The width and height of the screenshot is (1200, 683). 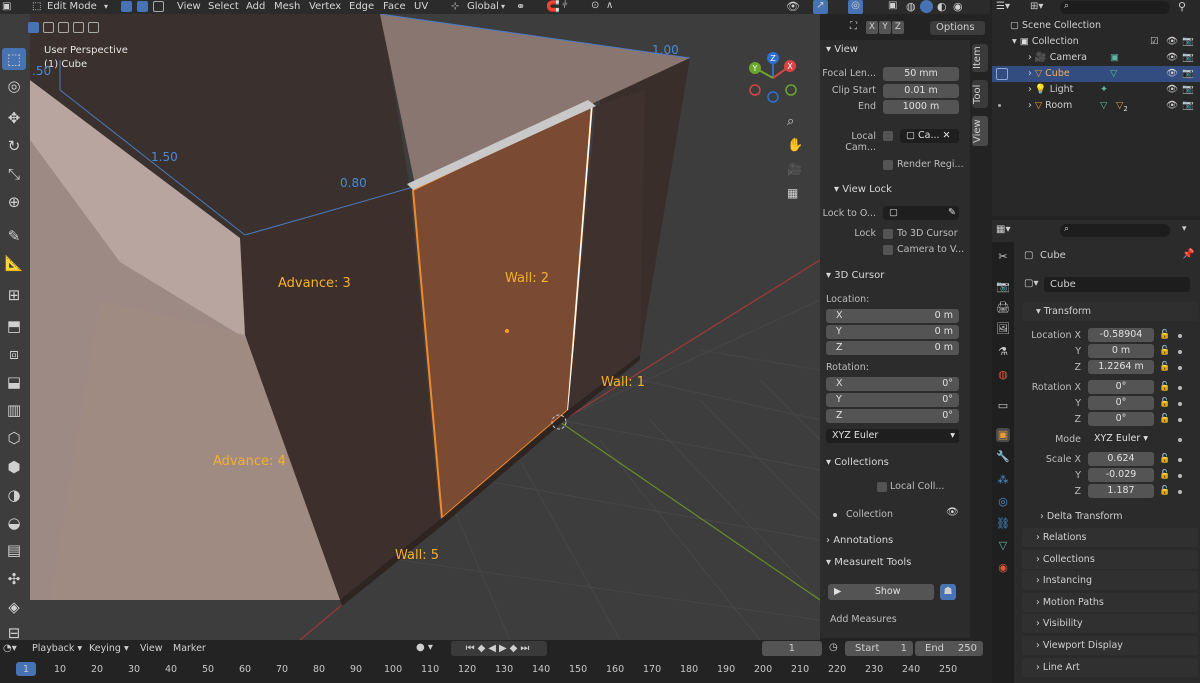 What do you see at coordinates (1003, 308) in the screenshot?
I see `output-tab-icon: 🖨` at bounding box center [1003, 308].